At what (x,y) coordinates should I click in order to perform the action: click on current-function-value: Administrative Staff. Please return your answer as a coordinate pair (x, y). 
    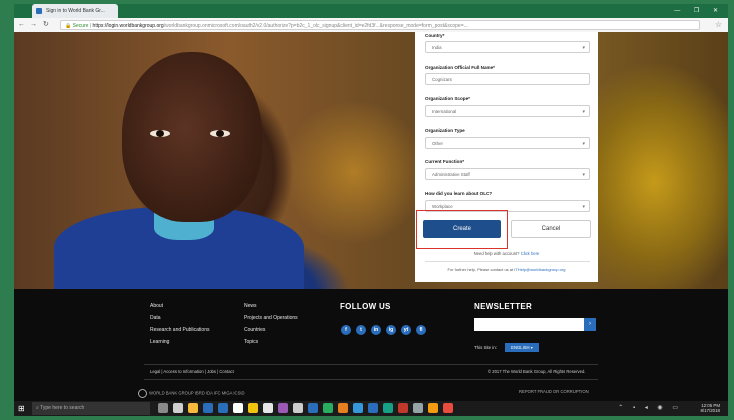
    Looking at the image, I should click on (451, 174).